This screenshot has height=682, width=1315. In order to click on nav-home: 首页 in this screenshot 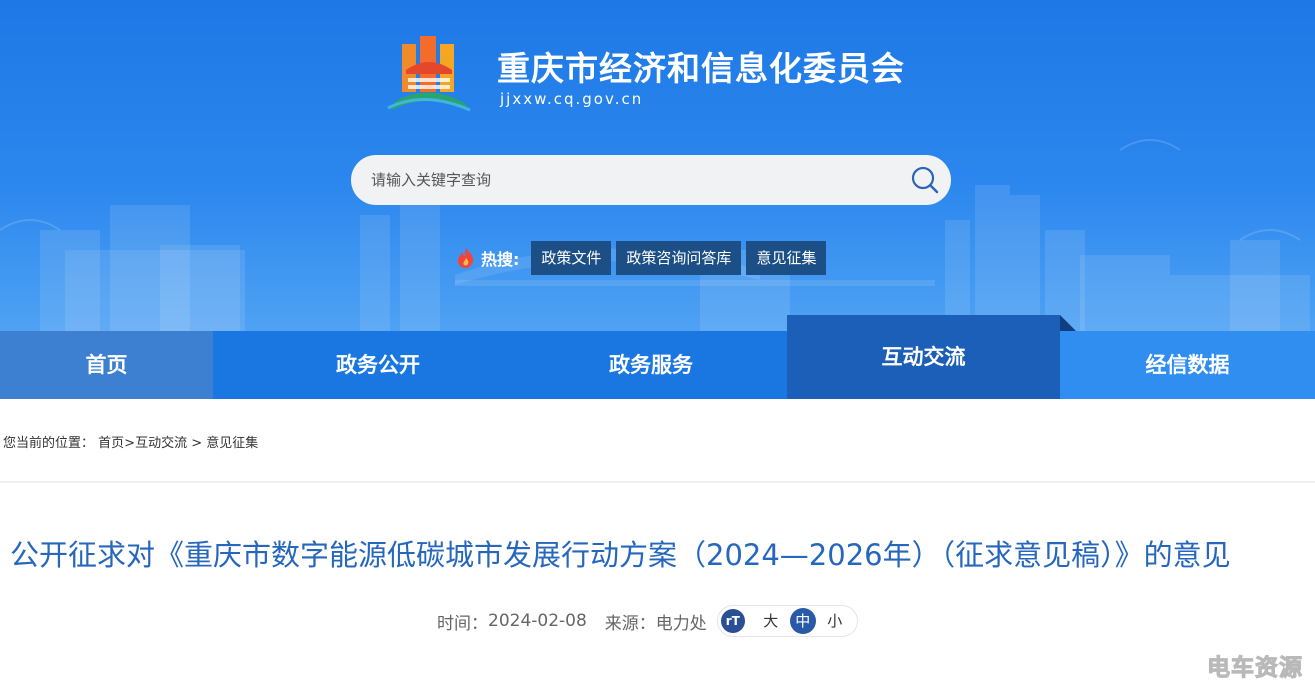, I will do `click(106, 365)`.